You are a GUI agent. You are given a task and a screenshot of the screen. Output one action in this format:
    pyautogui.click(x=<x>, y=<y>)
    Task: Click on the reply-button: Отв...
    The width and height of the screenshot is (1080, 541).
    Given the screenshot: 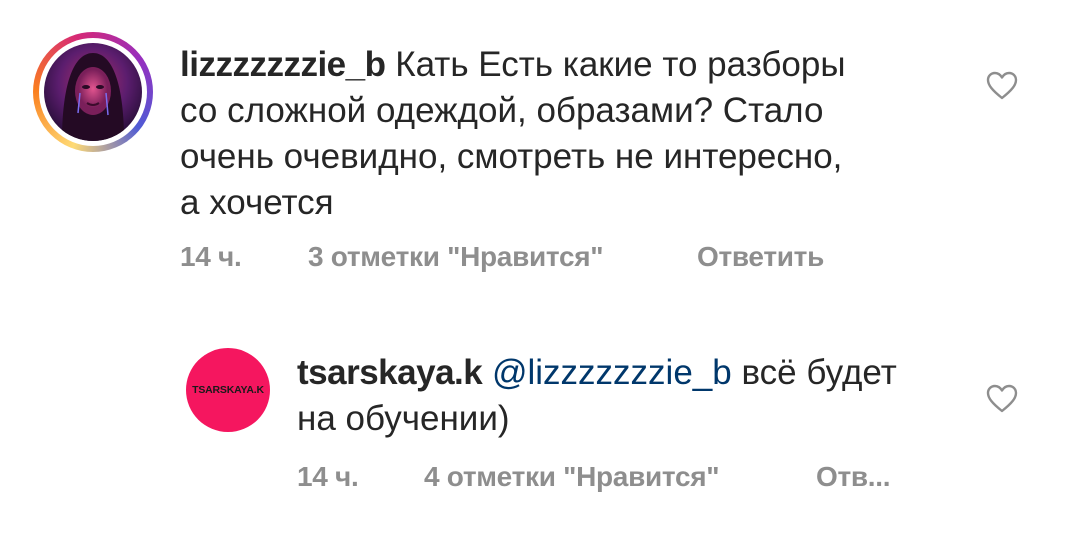 What is the action you would take?
    pyautogui.click(x=853, y=477)
    